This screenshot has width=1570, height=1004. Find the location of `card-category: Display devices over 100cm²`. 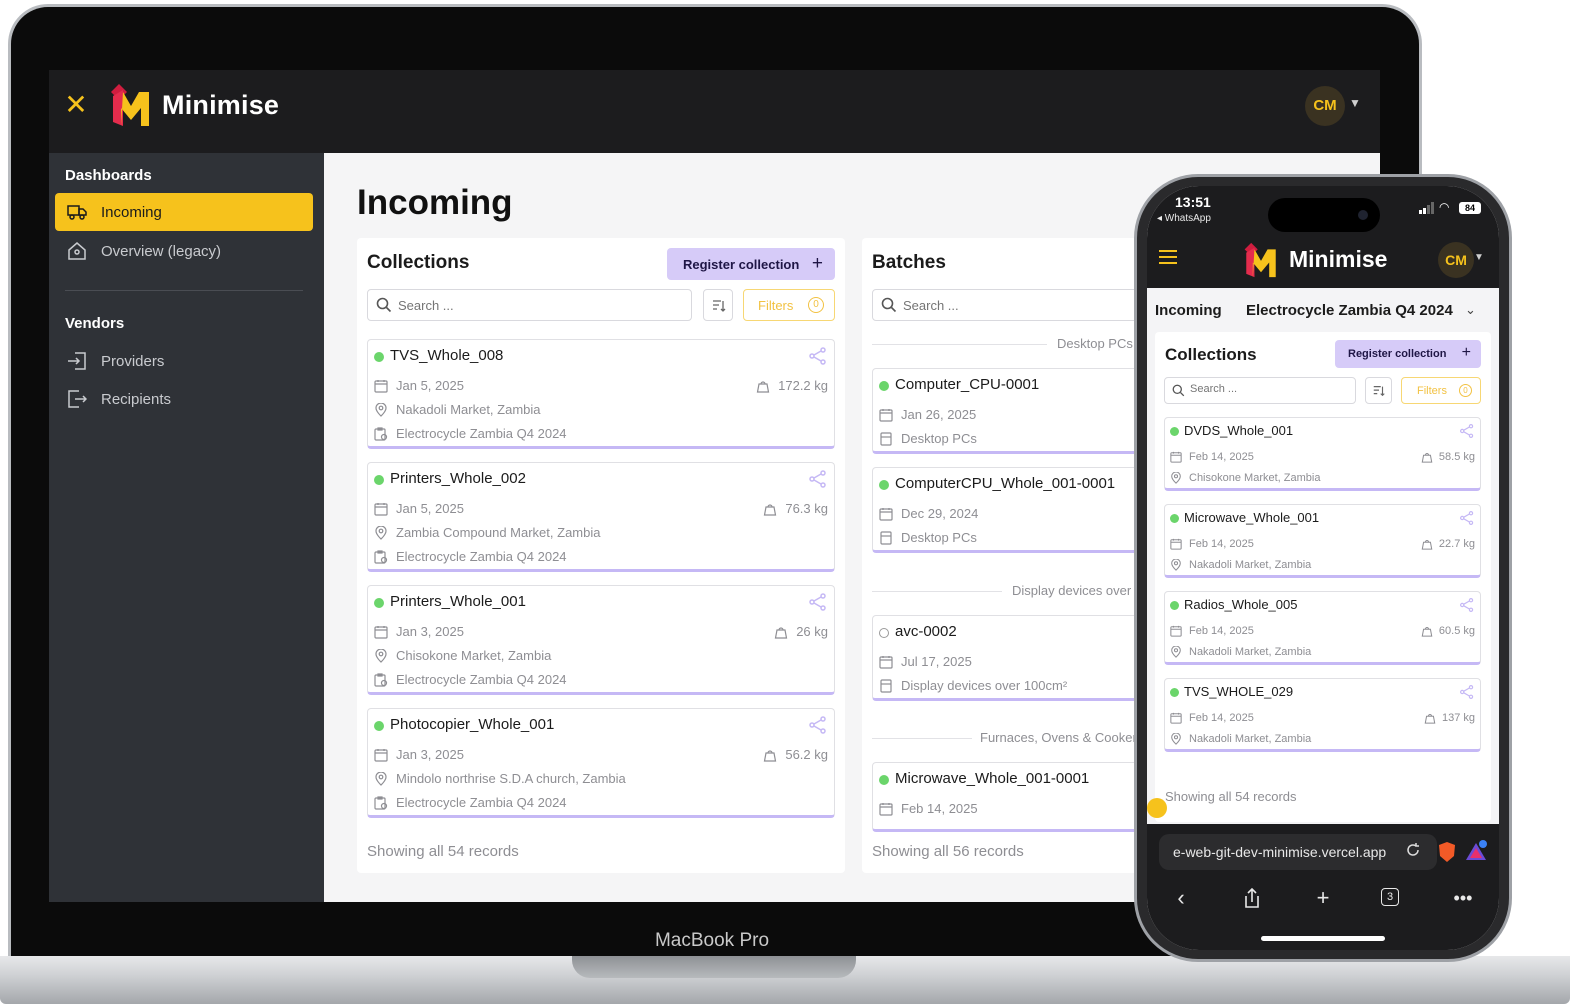

card-category: Display devices over 100cm² is located at coordinates (973, 687).